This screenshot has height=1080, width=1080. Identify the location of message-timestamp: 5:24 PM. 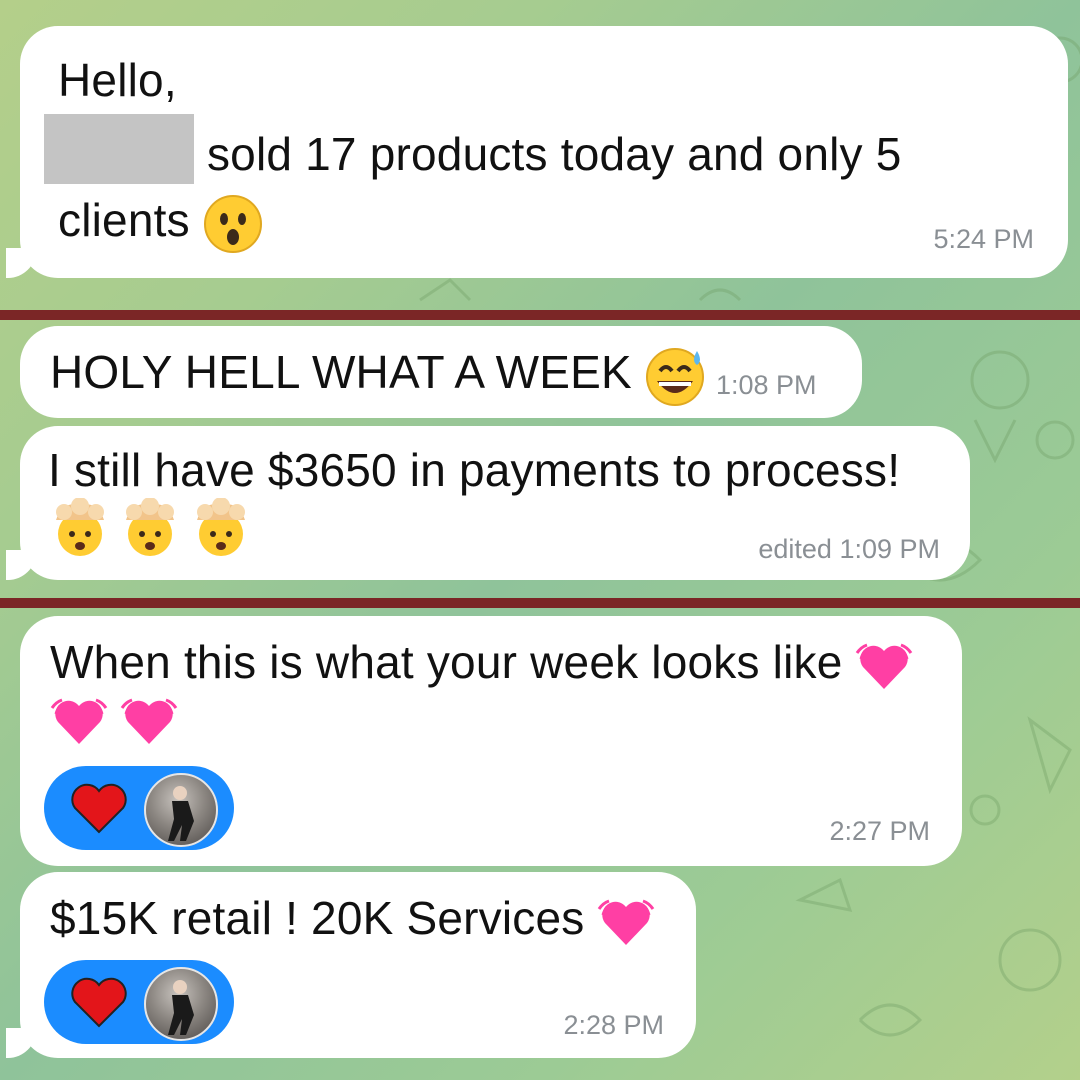
(983, 239).